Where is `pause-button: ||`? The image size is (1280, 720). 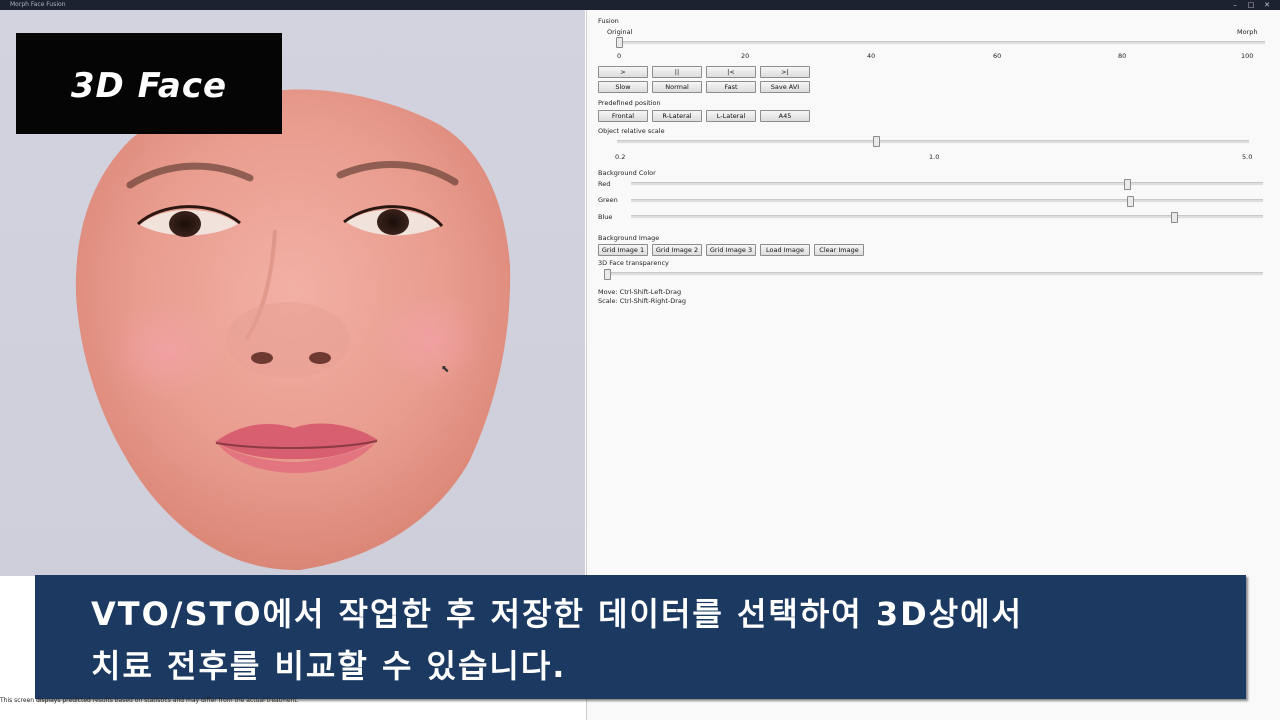
pause-button: || is located at coordinates (677, 72).